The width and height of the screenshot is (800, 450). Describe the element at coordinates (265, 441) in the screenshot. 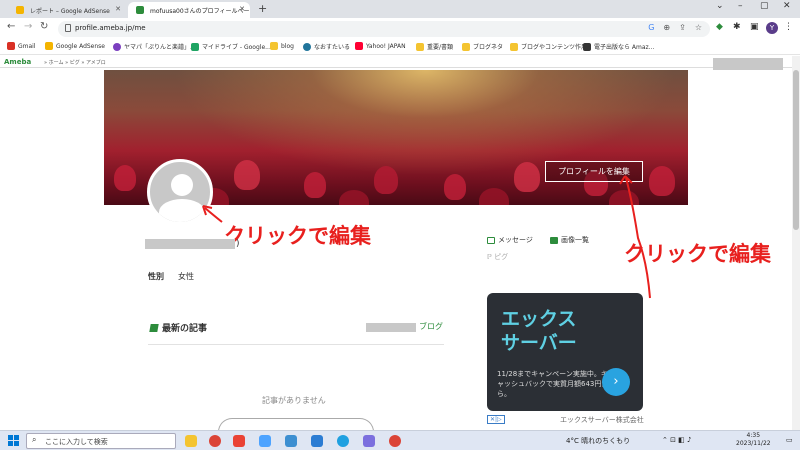

I see `onedrive-icon` at that location.